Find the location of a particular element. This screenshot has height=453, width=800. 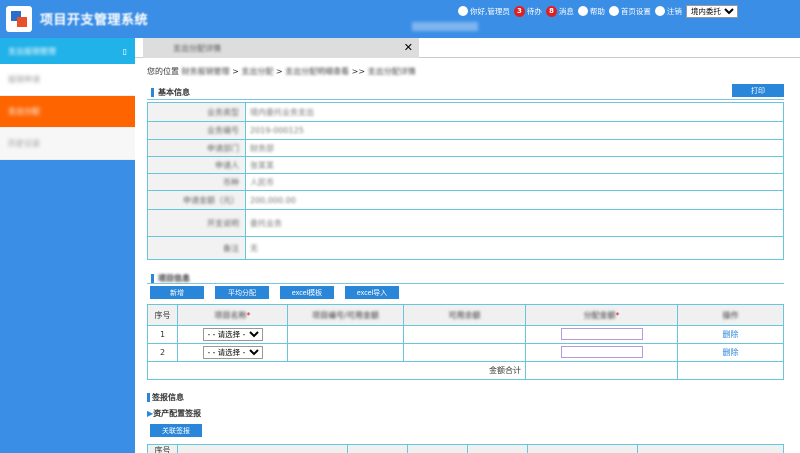

logout-link: 注销 is located at coordinates (668, 11).